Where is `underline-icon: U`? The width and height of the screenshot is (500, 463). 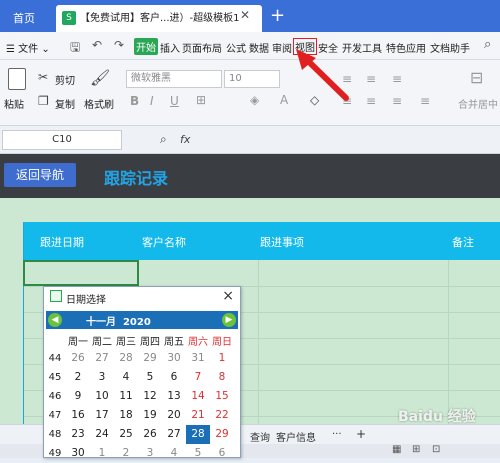 underline-icon: U is located at coordinates (174, 101).